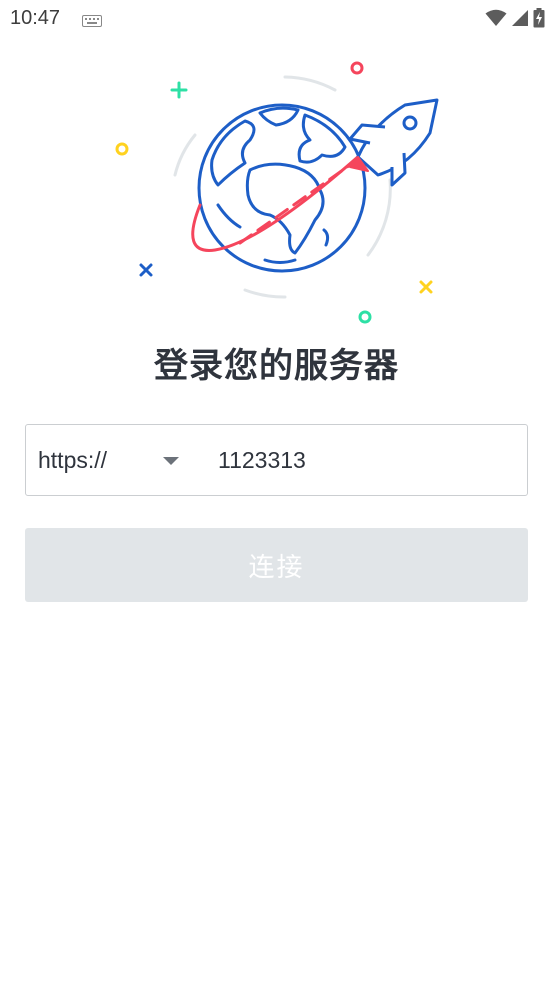  What do you see at coordinates (171, 461) in the screenshot?
I see `chevron-down-icon` at bounding box center [171, 461].